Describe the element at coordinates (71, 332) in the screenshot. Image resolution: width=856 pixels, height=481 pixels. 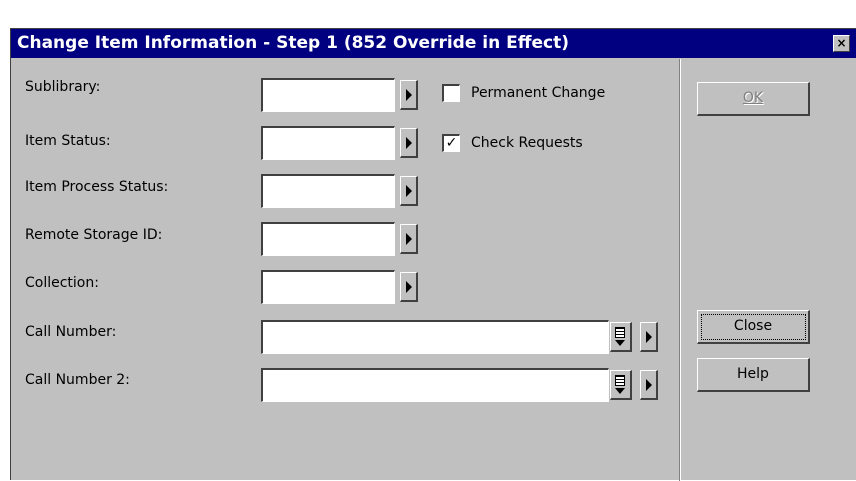
I see `call-number-label: Call Number:` at that location.